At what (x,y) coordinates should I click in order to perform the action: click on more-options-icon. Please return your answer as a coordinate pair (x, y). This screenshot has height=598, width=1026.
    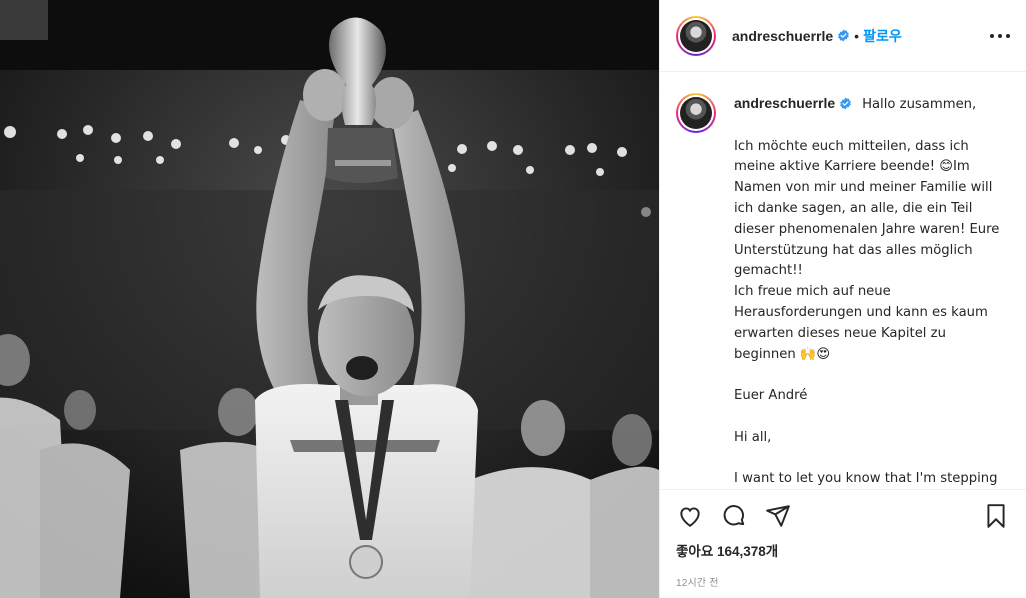
    Looking at the image, I should click on (1000, 36).